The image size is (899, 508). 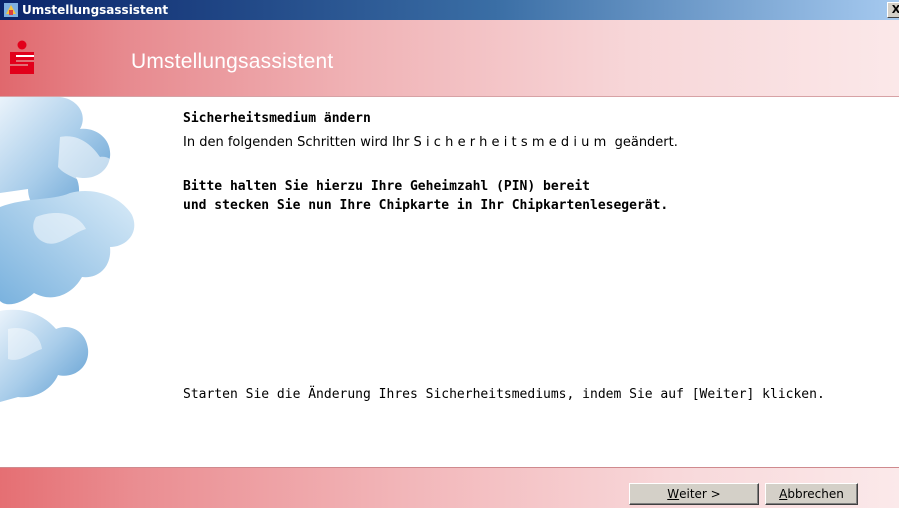 I want to click on next-mnemonic: W, so click(x=673, y=494).